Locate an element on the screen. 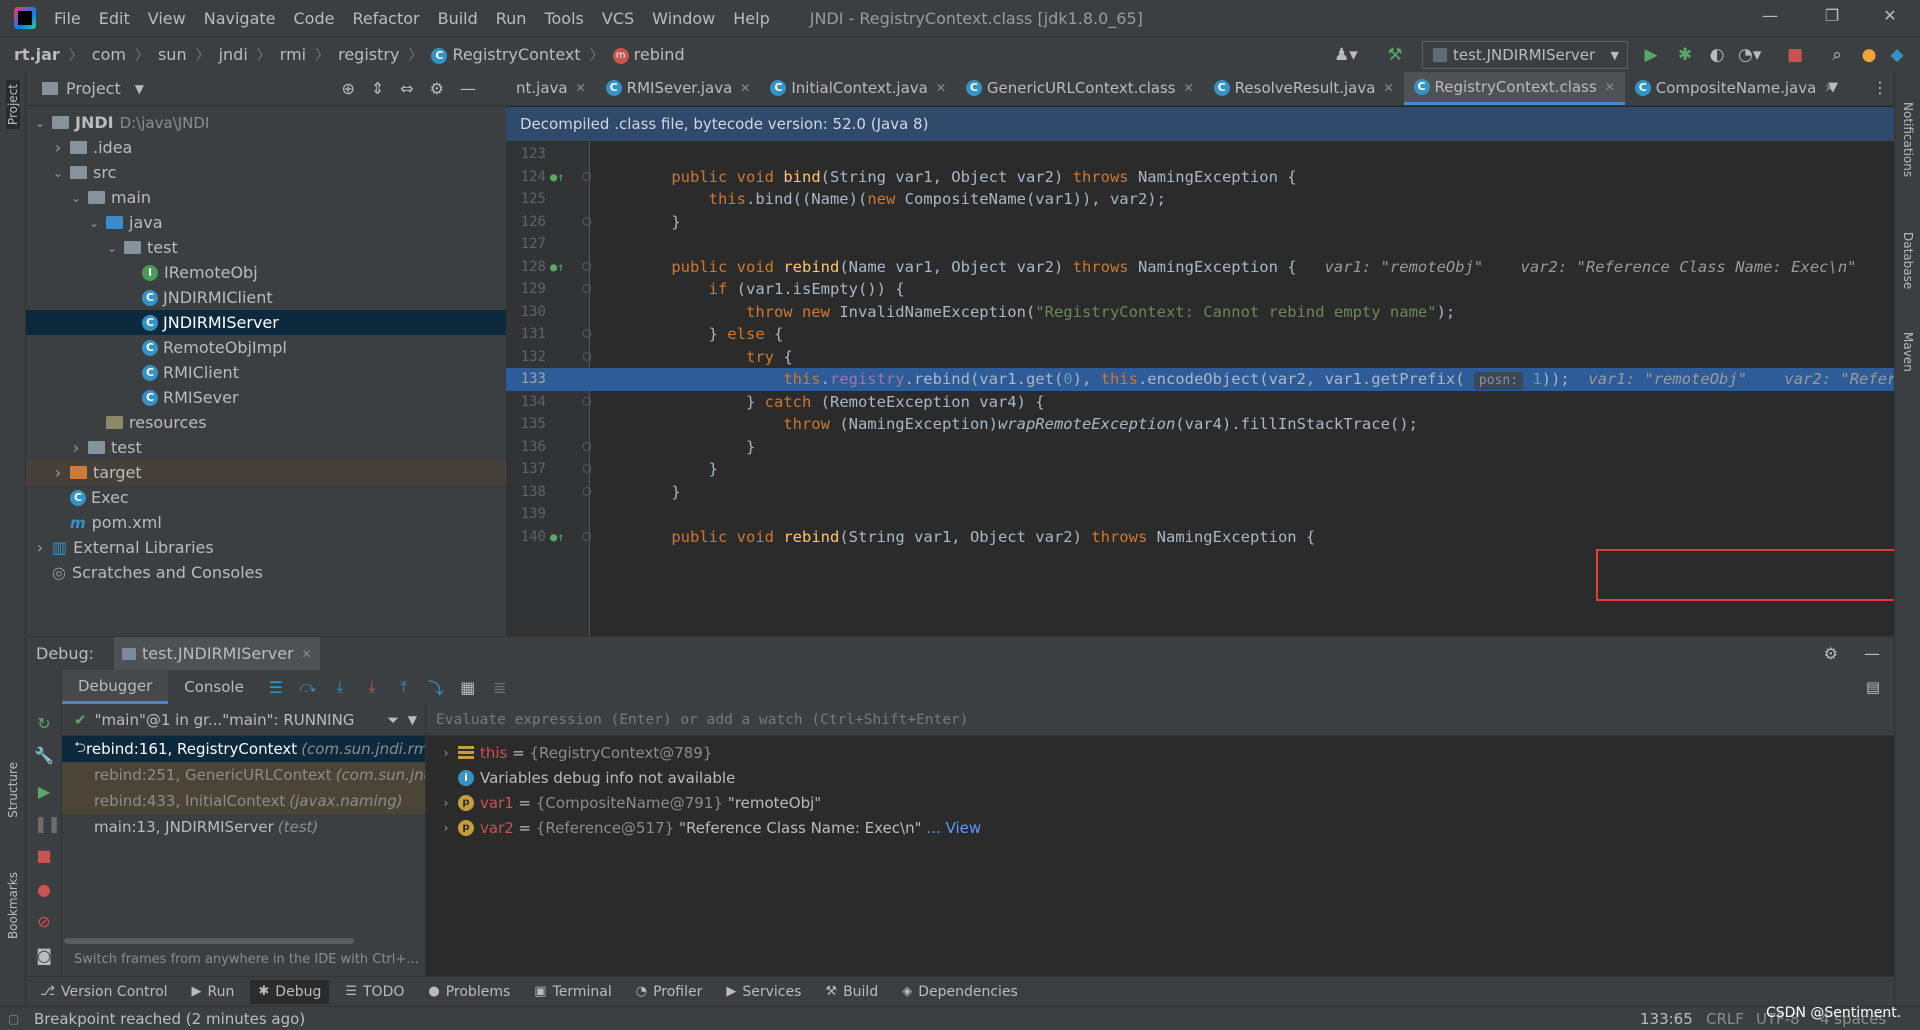 This screenshot has width=1920, height=1030. menu-build: Build is located at coordinates (458, 18).